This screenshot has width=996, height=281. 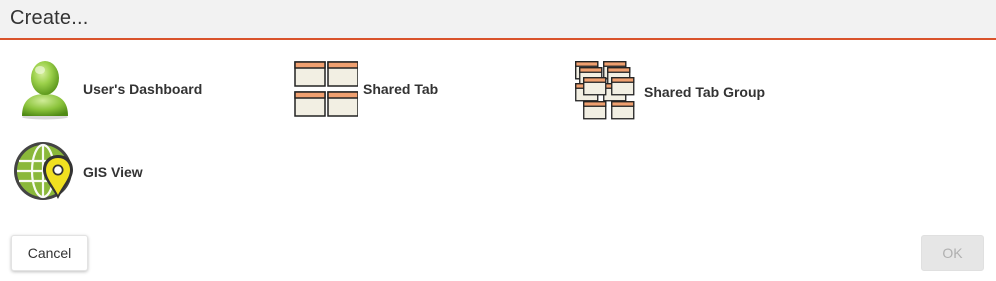 What do you see at coordinates (952, 253) in the screenshot?
I see `ok-button: OK` at bounding box center [952, 253].